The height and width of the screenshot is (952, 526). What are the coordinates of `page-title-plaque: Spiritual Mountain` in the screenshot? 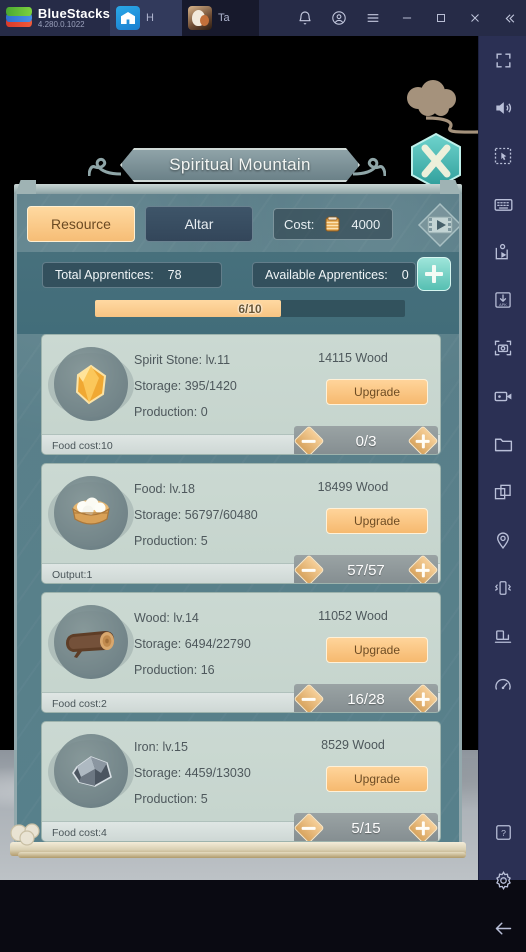 It's located at (240, 165).